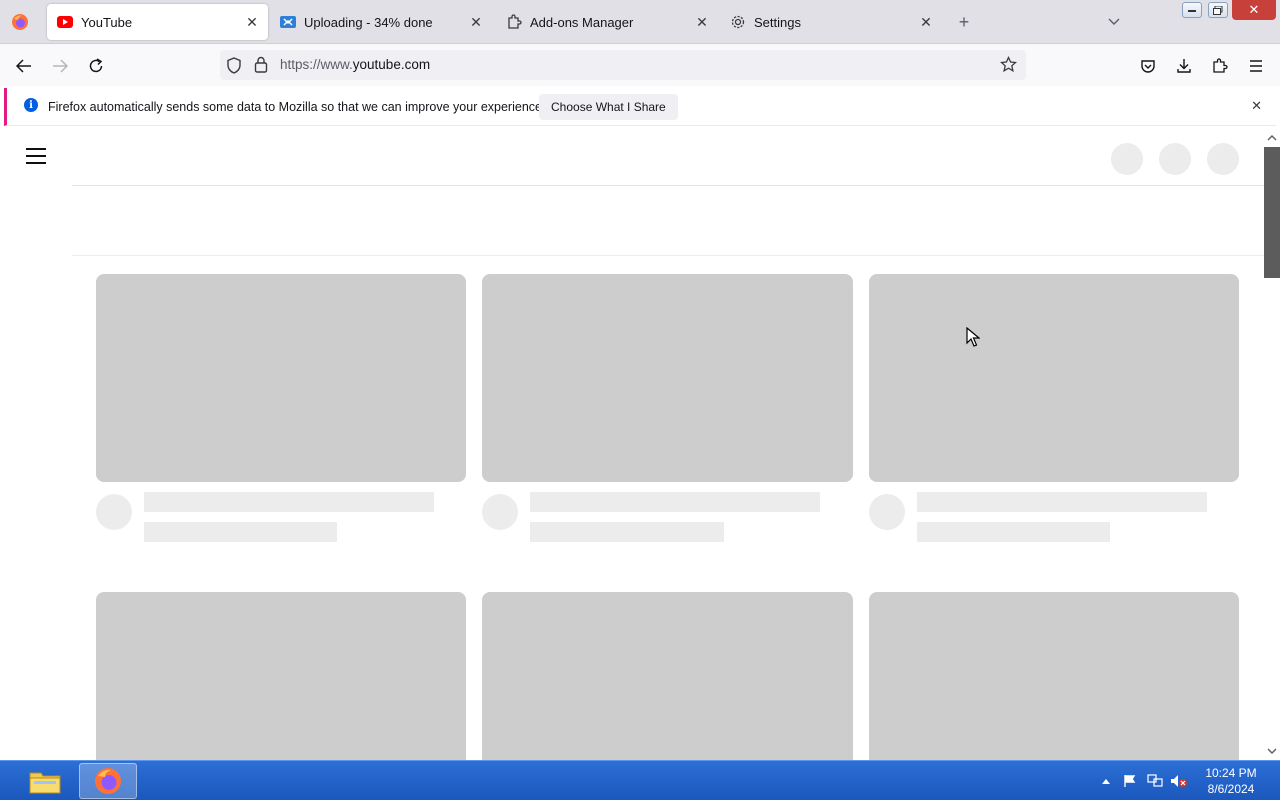 The image size is (1280, 800). I want to click on firefox-taskbar-icon, so click(108, 781).